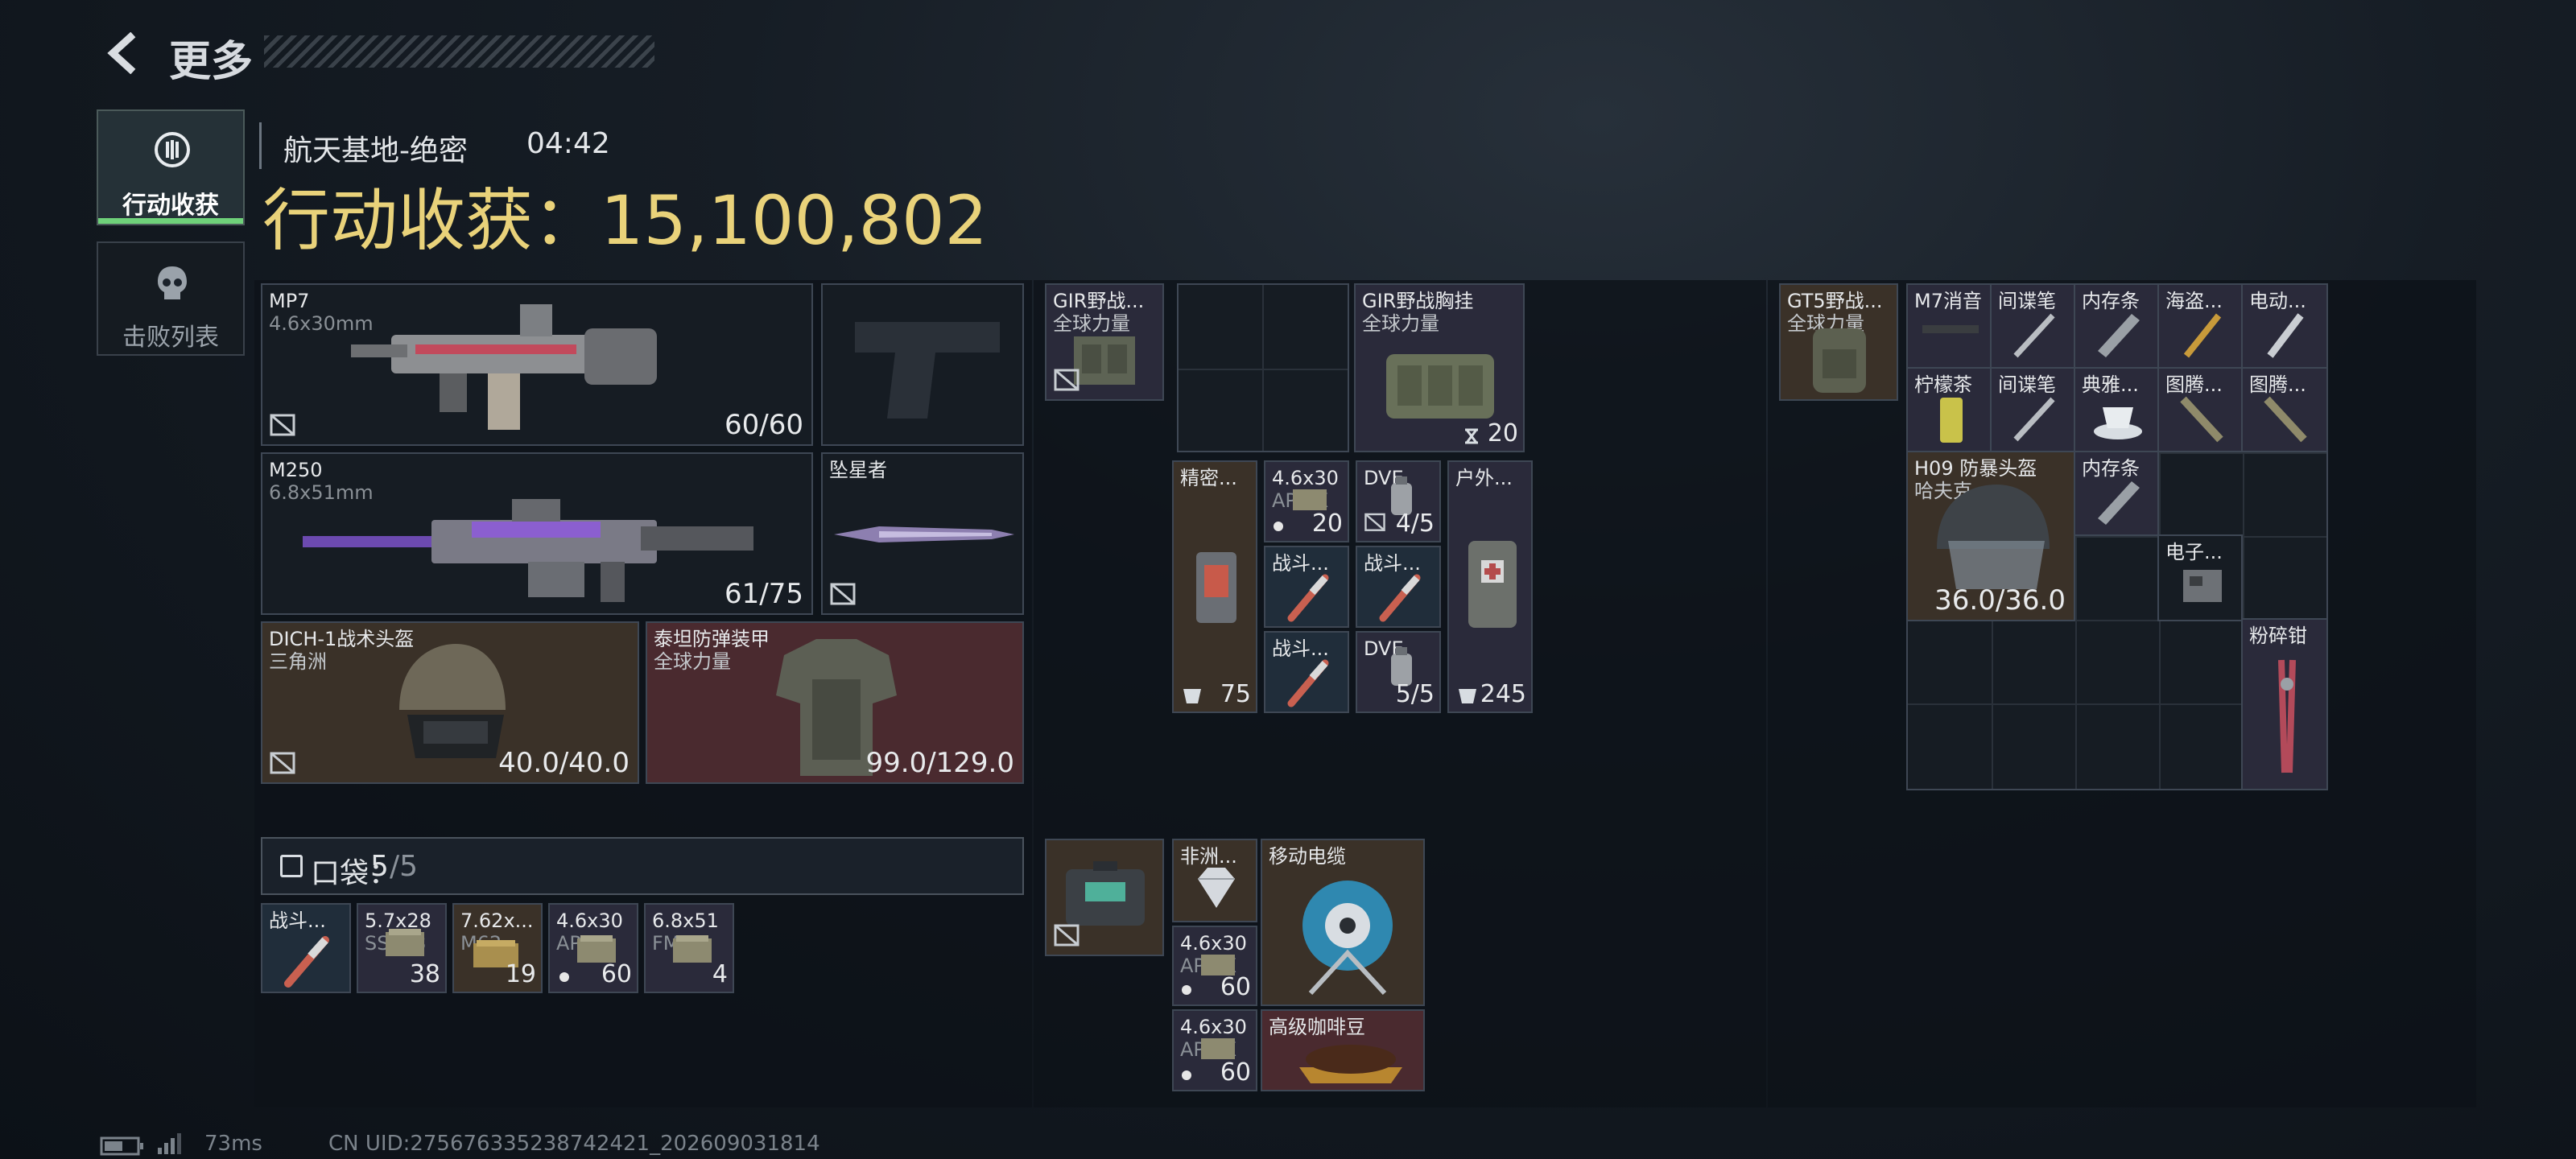 This screenshot has width=2576, height=1159. What do you see at coordinates (2287, 716) in the screenshot?
I see `pliers-icon` at bounding box center [2287, 716].